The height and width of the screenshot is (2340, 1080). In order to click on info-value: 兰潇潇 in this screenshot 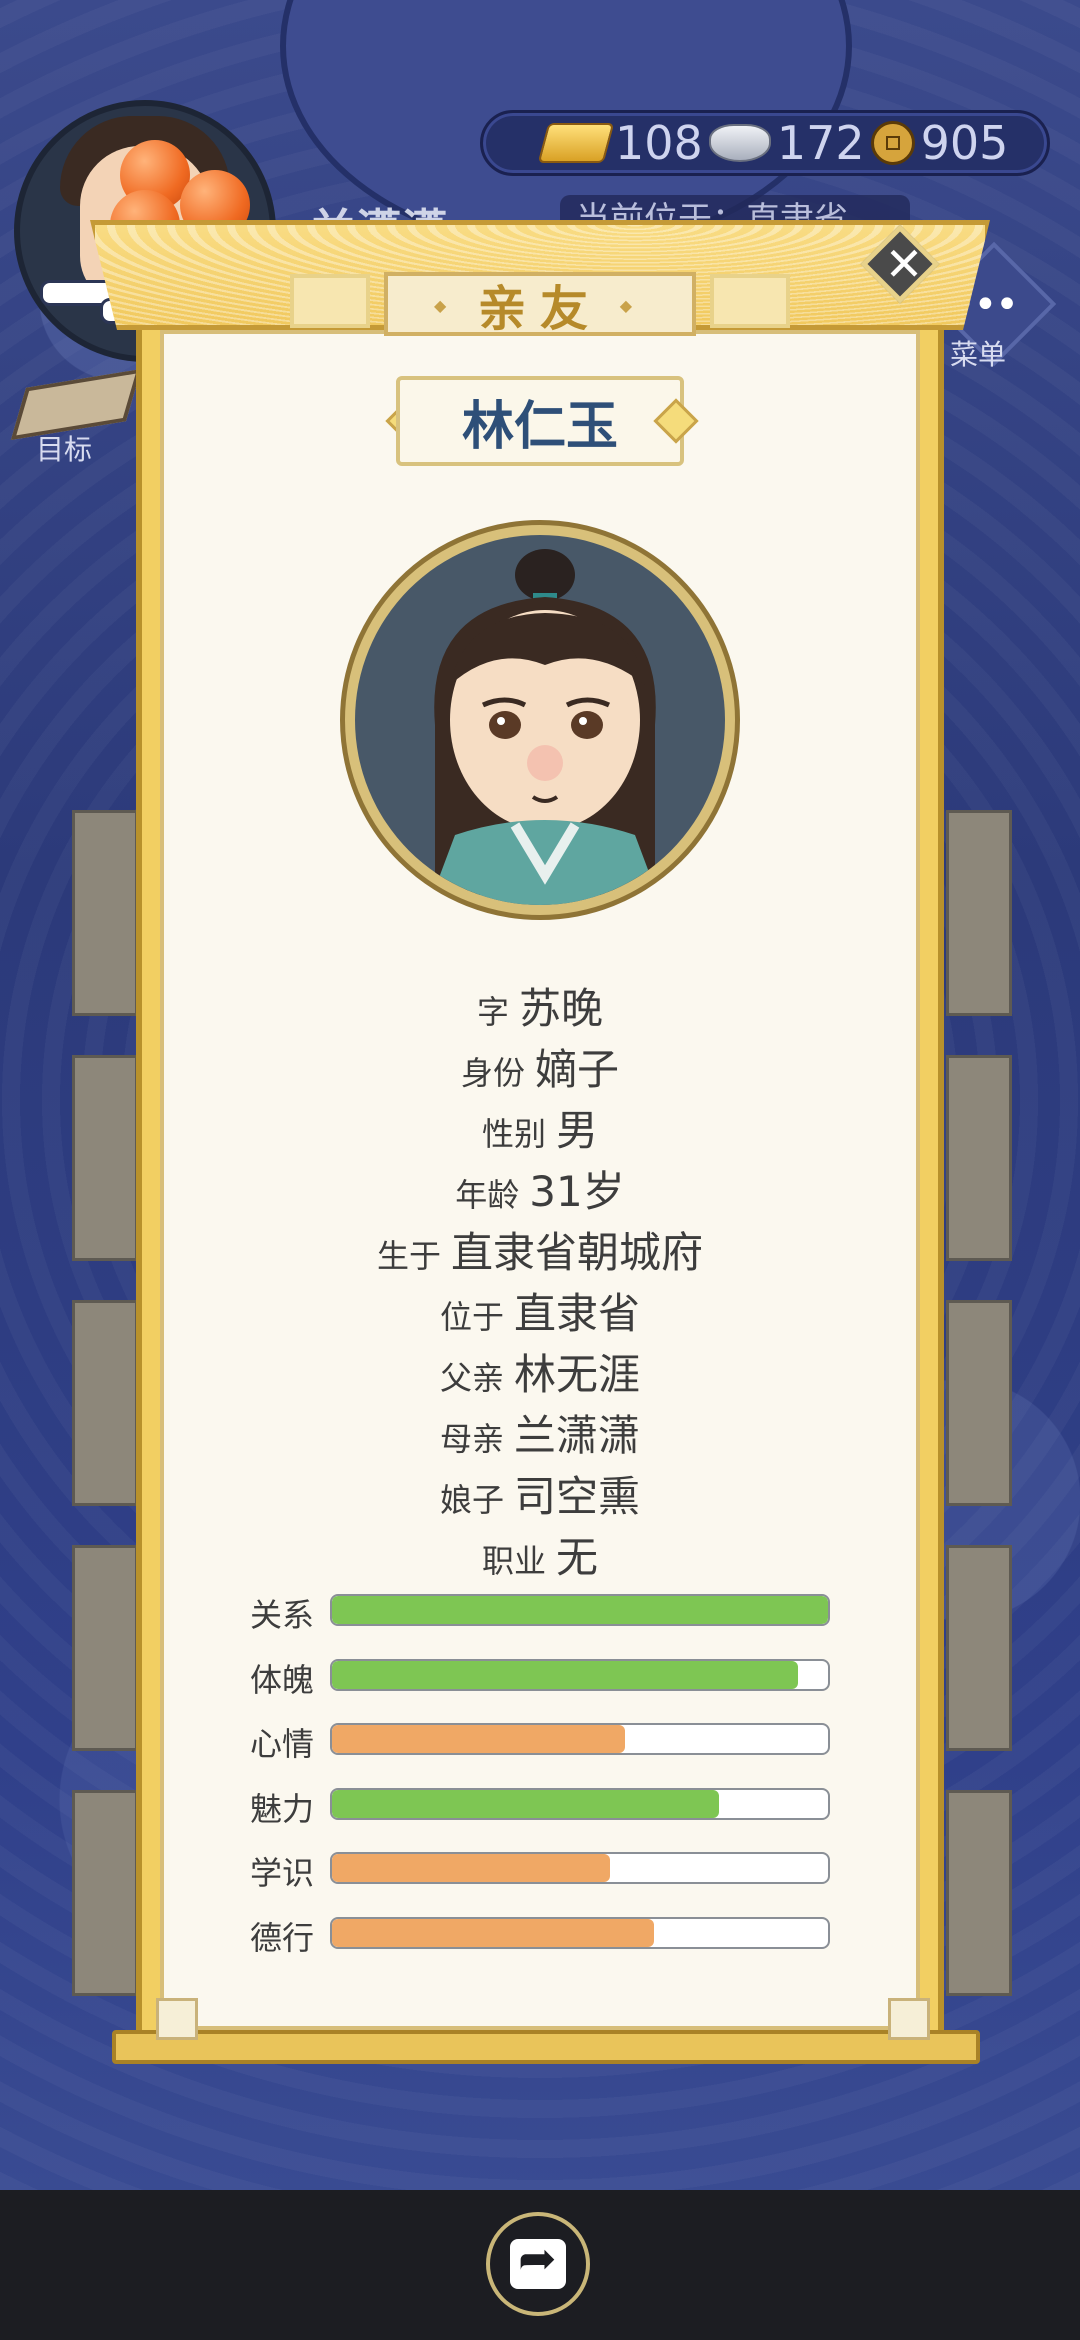, I will do `click(577, 1435)`.